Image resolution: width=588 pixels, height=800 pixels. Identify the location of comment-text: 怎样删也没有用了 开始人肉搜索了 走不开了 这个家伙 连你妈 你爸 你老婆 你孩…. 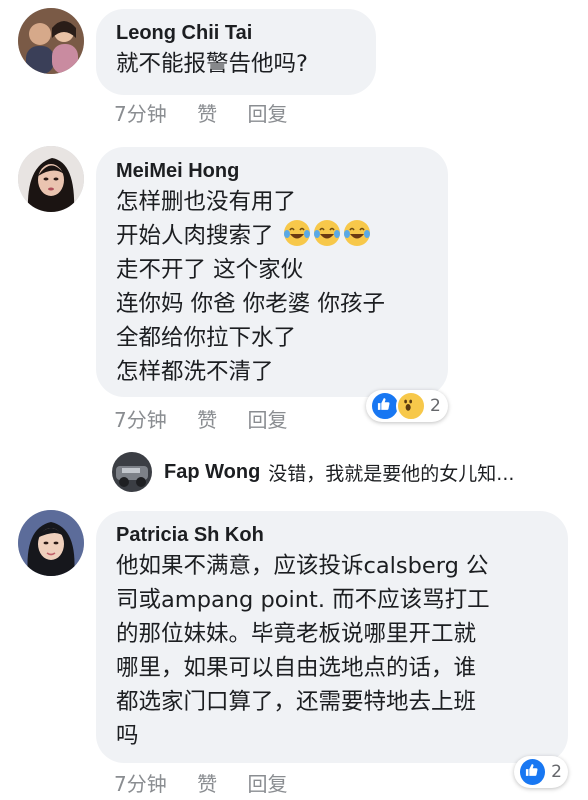
(272, 287).